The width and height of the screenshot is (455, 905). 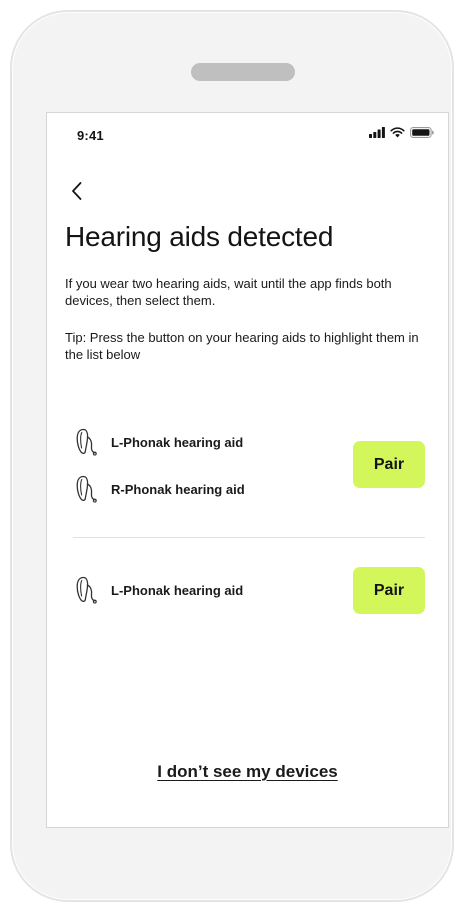 What do you see at coordinates (243, 72) in the screenshot?
I see `phone-speaker` at bounding box center [243, 72].